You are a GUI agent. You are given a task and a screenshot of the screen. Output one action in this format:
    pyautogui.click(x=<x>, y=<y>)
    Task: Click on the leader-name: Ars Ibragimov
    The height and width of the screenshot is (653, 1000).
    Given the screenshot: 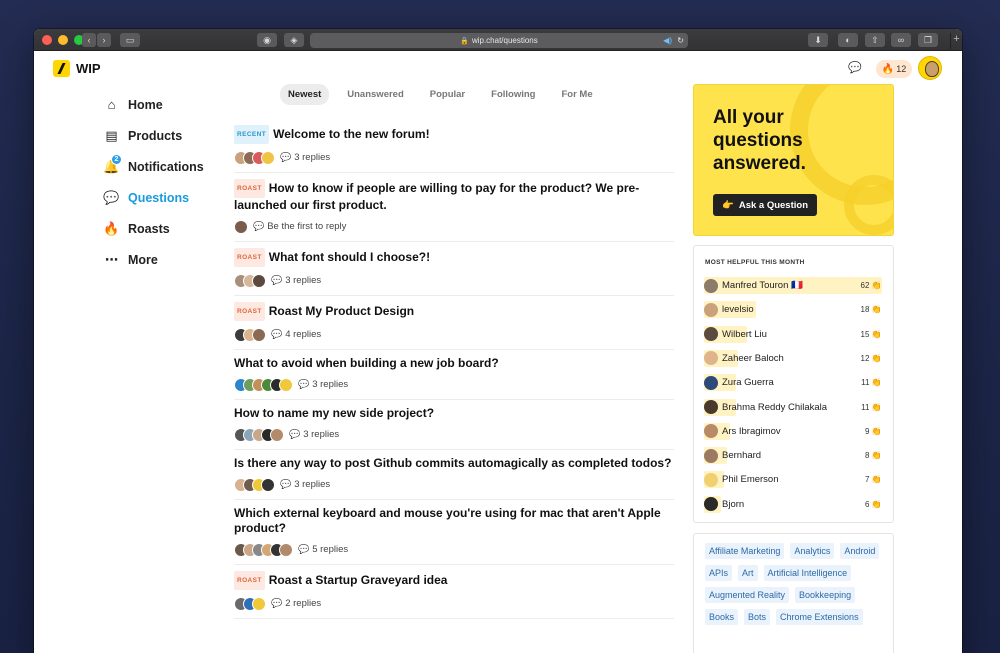 What is the action you would take?
    pyautogui.click(x=751, y=431)
    